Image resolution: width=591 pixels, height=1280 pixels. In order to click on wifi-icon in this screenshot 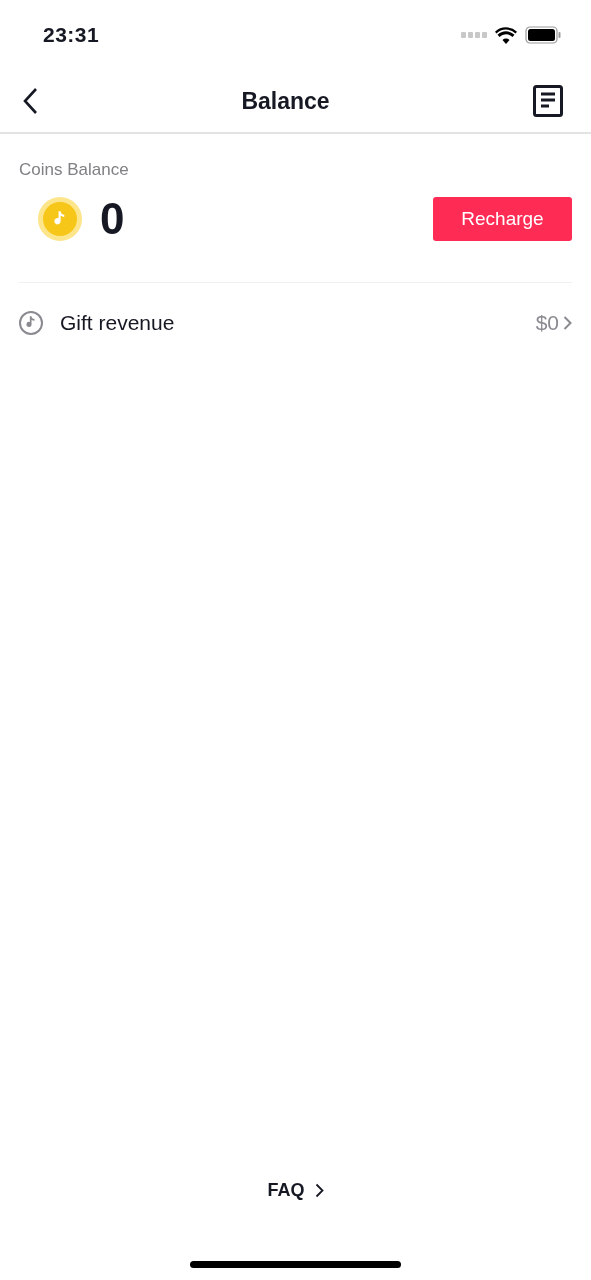, I will do `click(506, 35)`.